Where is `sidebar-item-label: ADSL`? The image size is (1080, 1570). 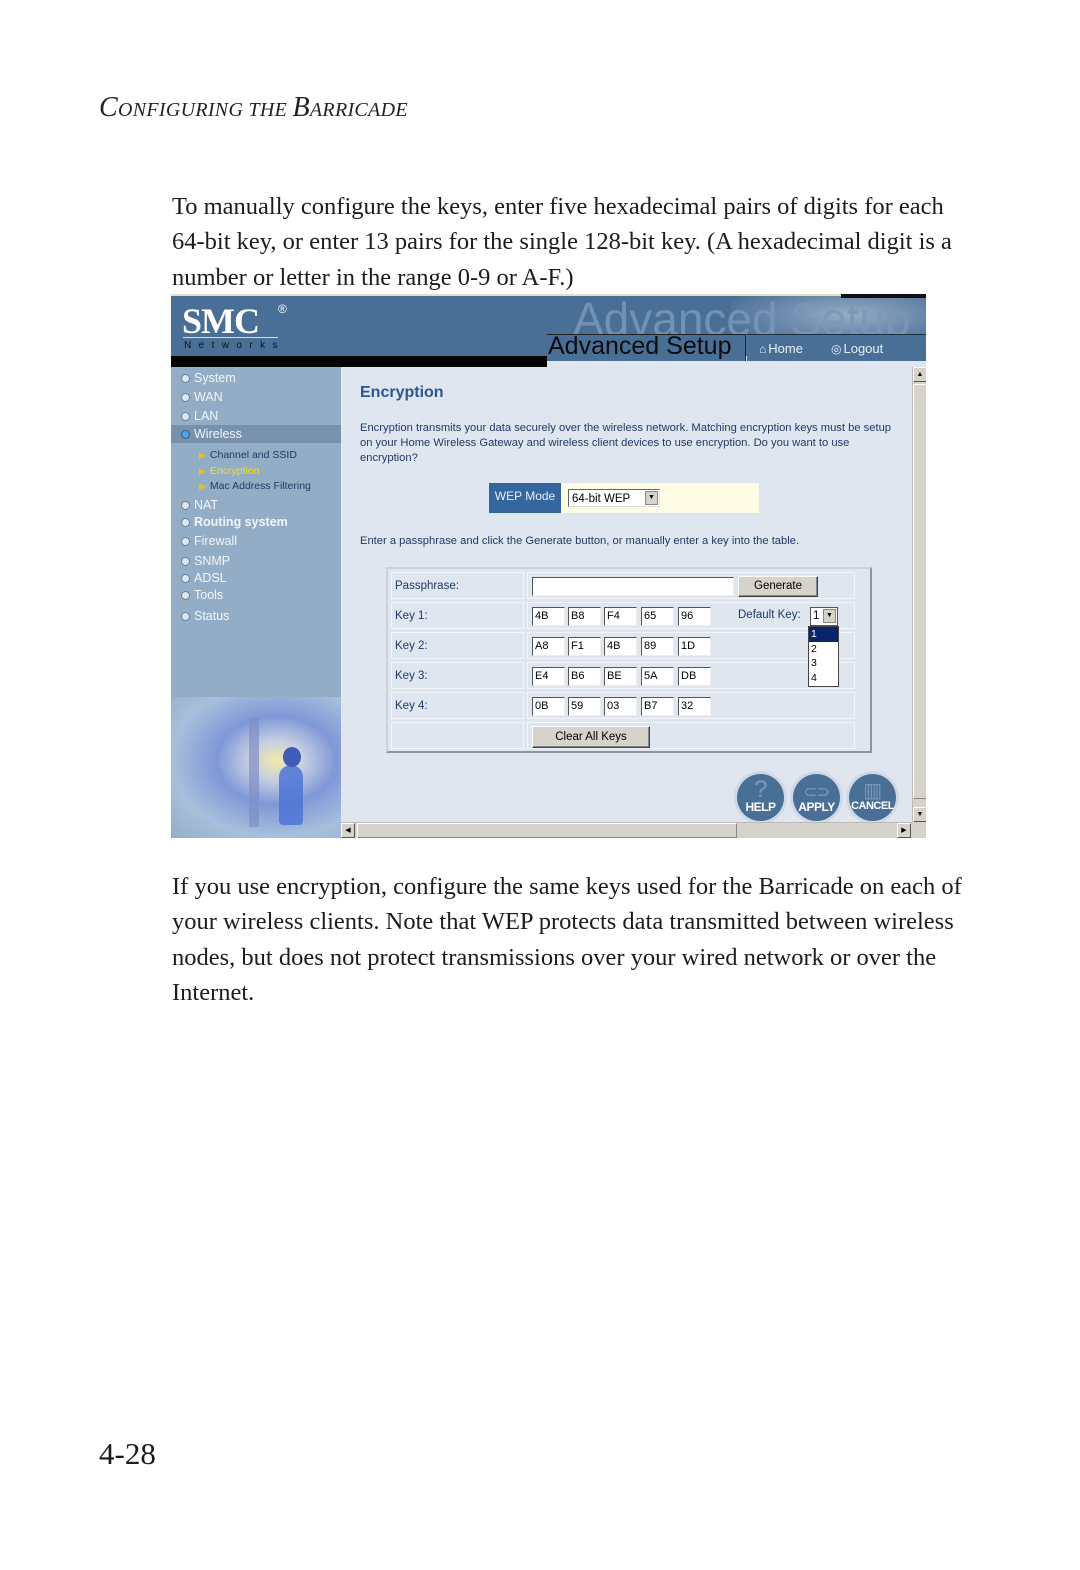 sidebar-item-label: ADSL is located at coordinates (210, 578).